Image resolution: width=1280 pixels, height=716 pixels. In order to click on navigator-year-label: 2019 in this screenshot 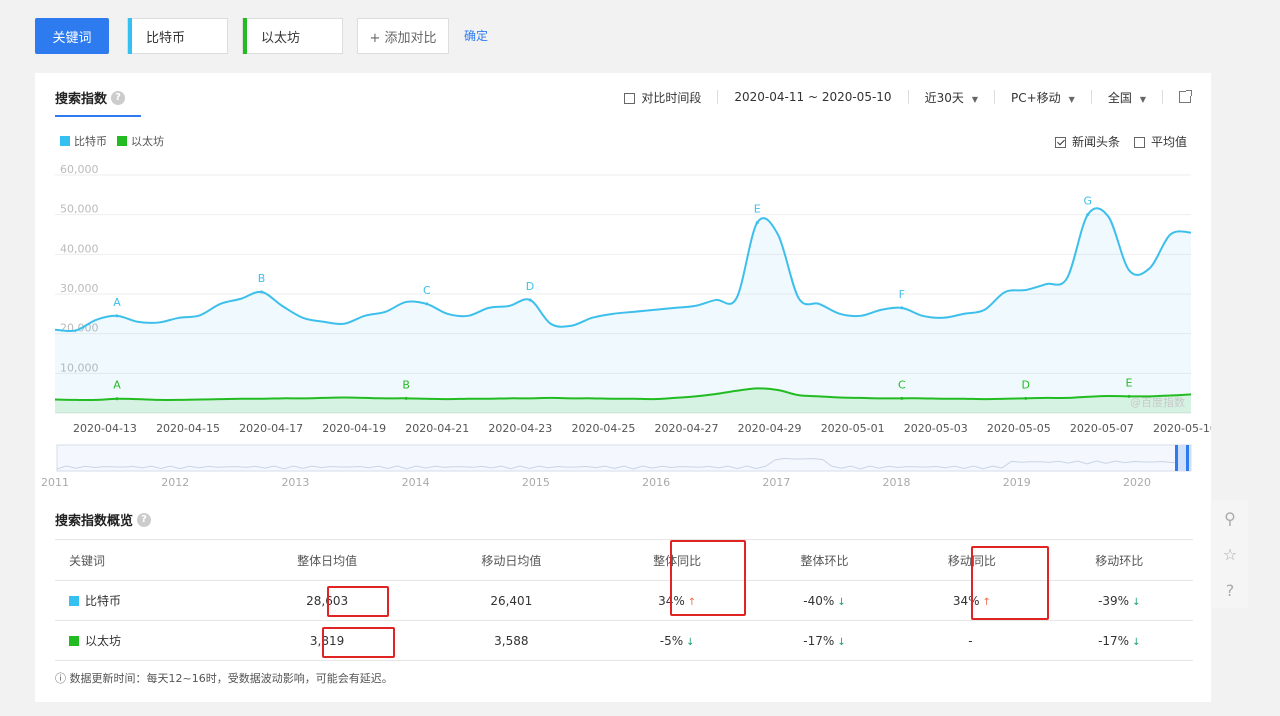, I will do `click(1017, 482)`.